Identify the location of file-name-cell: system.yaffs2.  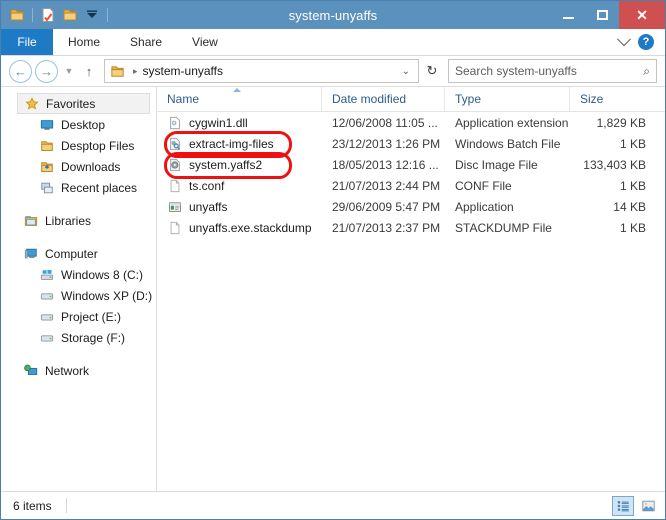
(239, 164).